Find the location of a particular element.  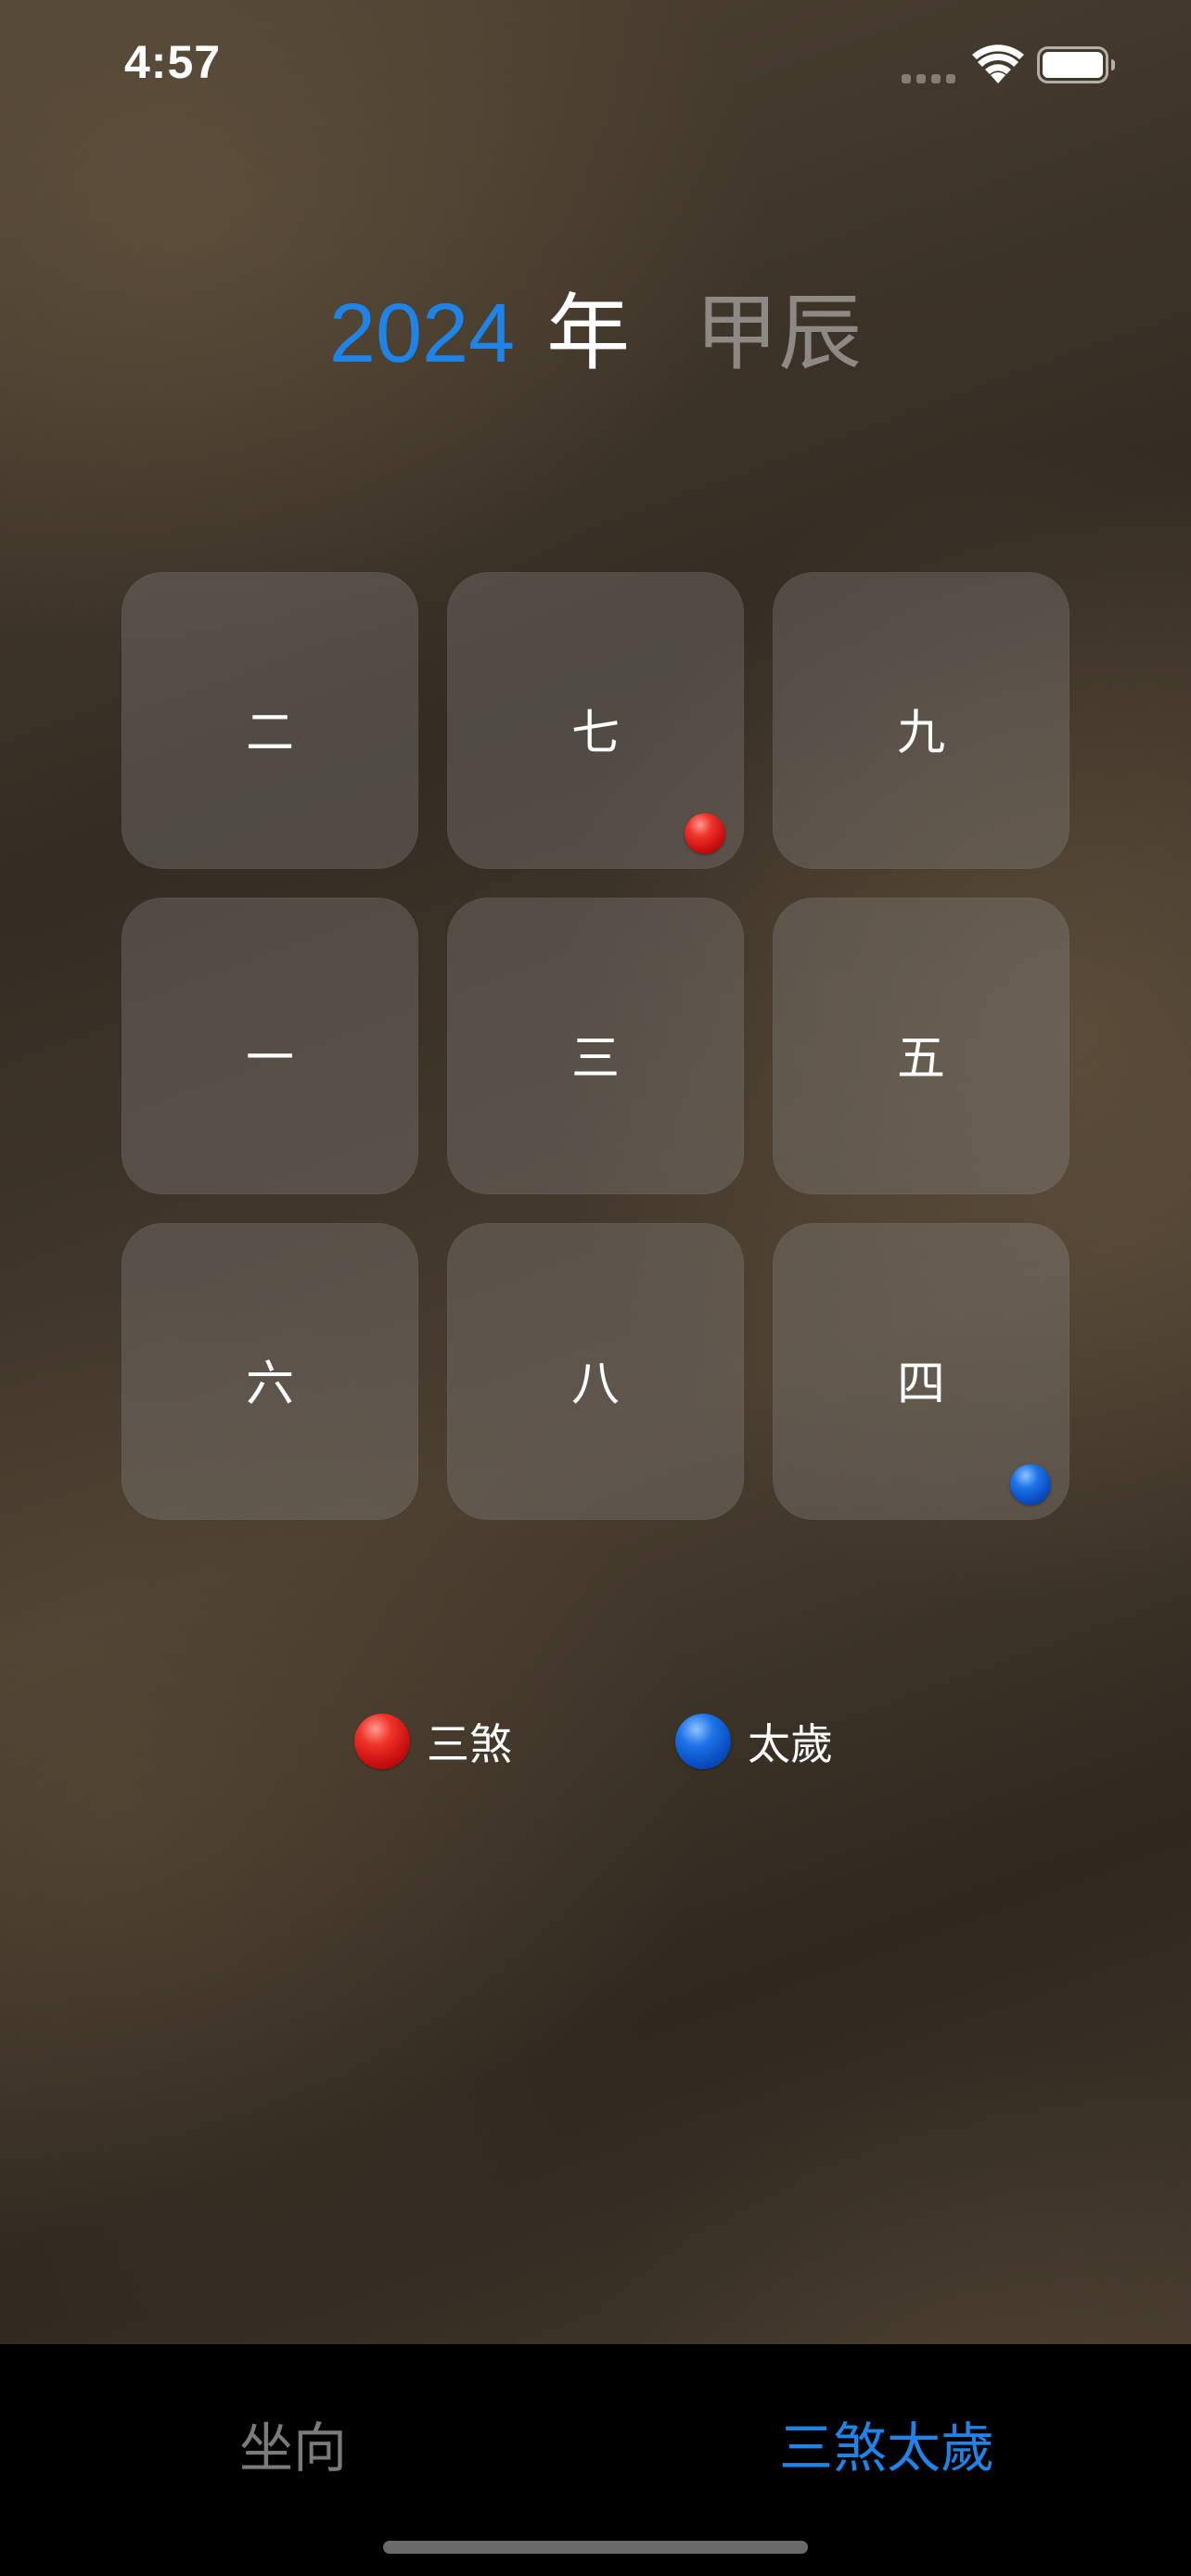

grid-cell: 三 is located at coordinates (595, 1046).